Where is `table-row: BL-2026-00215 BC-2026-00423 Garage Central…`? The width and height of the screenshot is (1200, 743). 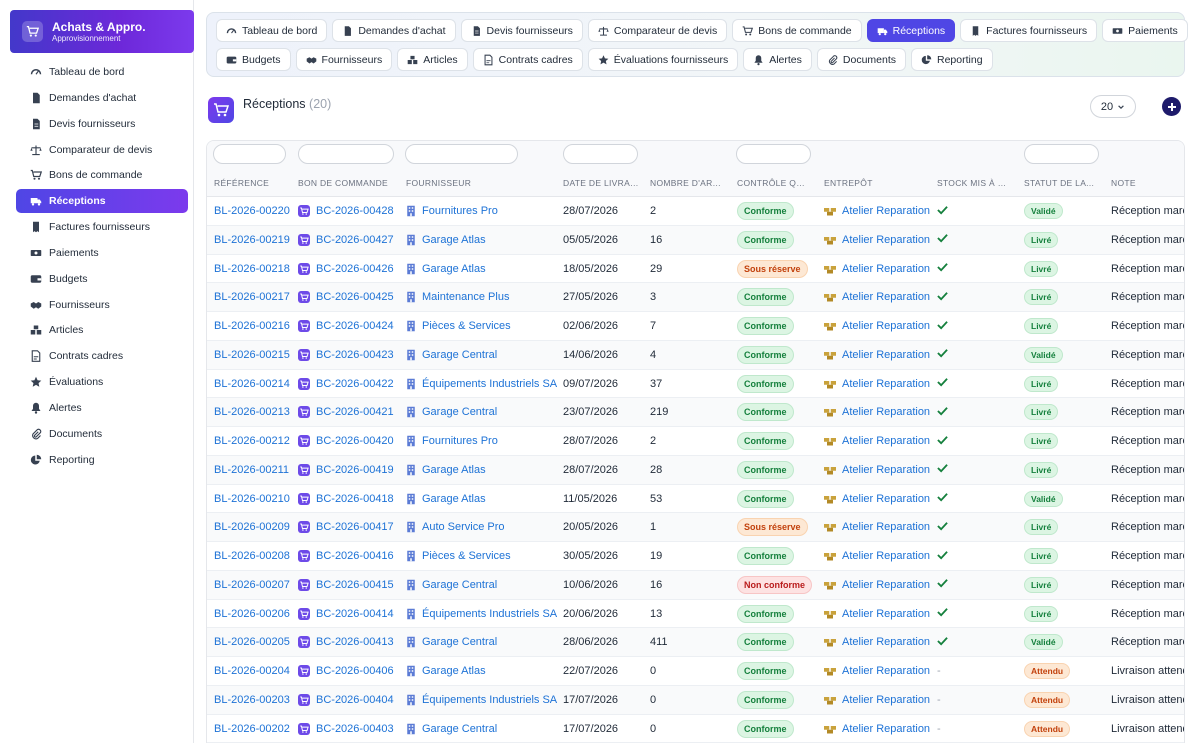
table-row: BL-2026-00215 BC-2026-00423 Garage Central… is located at coordinates (695, 355).